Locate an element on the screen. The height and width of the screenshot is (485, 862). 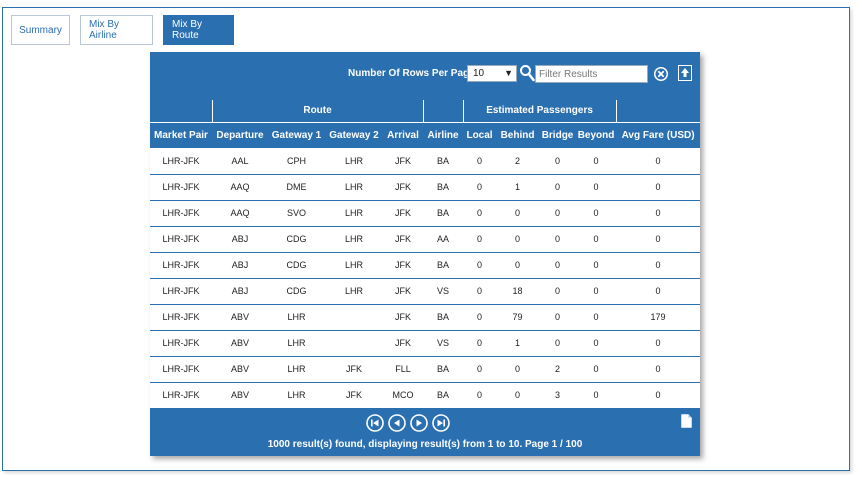
table-cell: 2 is located at coordinates (558, 369).